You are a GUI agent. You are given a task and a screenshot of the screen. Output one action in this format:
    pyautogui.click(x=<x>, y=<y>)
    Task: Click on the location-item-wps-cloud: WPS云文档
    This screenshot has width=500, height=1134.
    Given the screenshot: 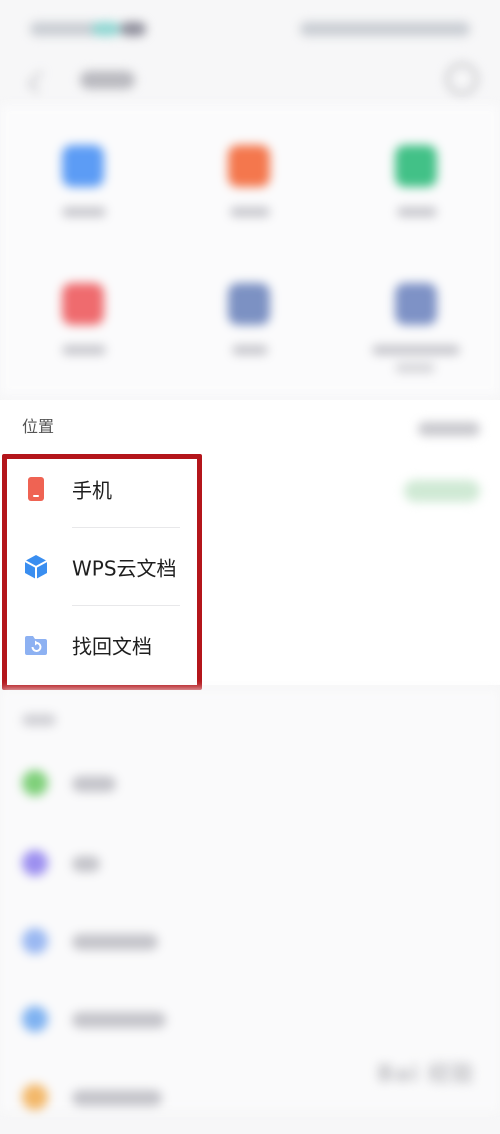 What is the action you would take?
    pyautogui.click(x=100, y=567)
    